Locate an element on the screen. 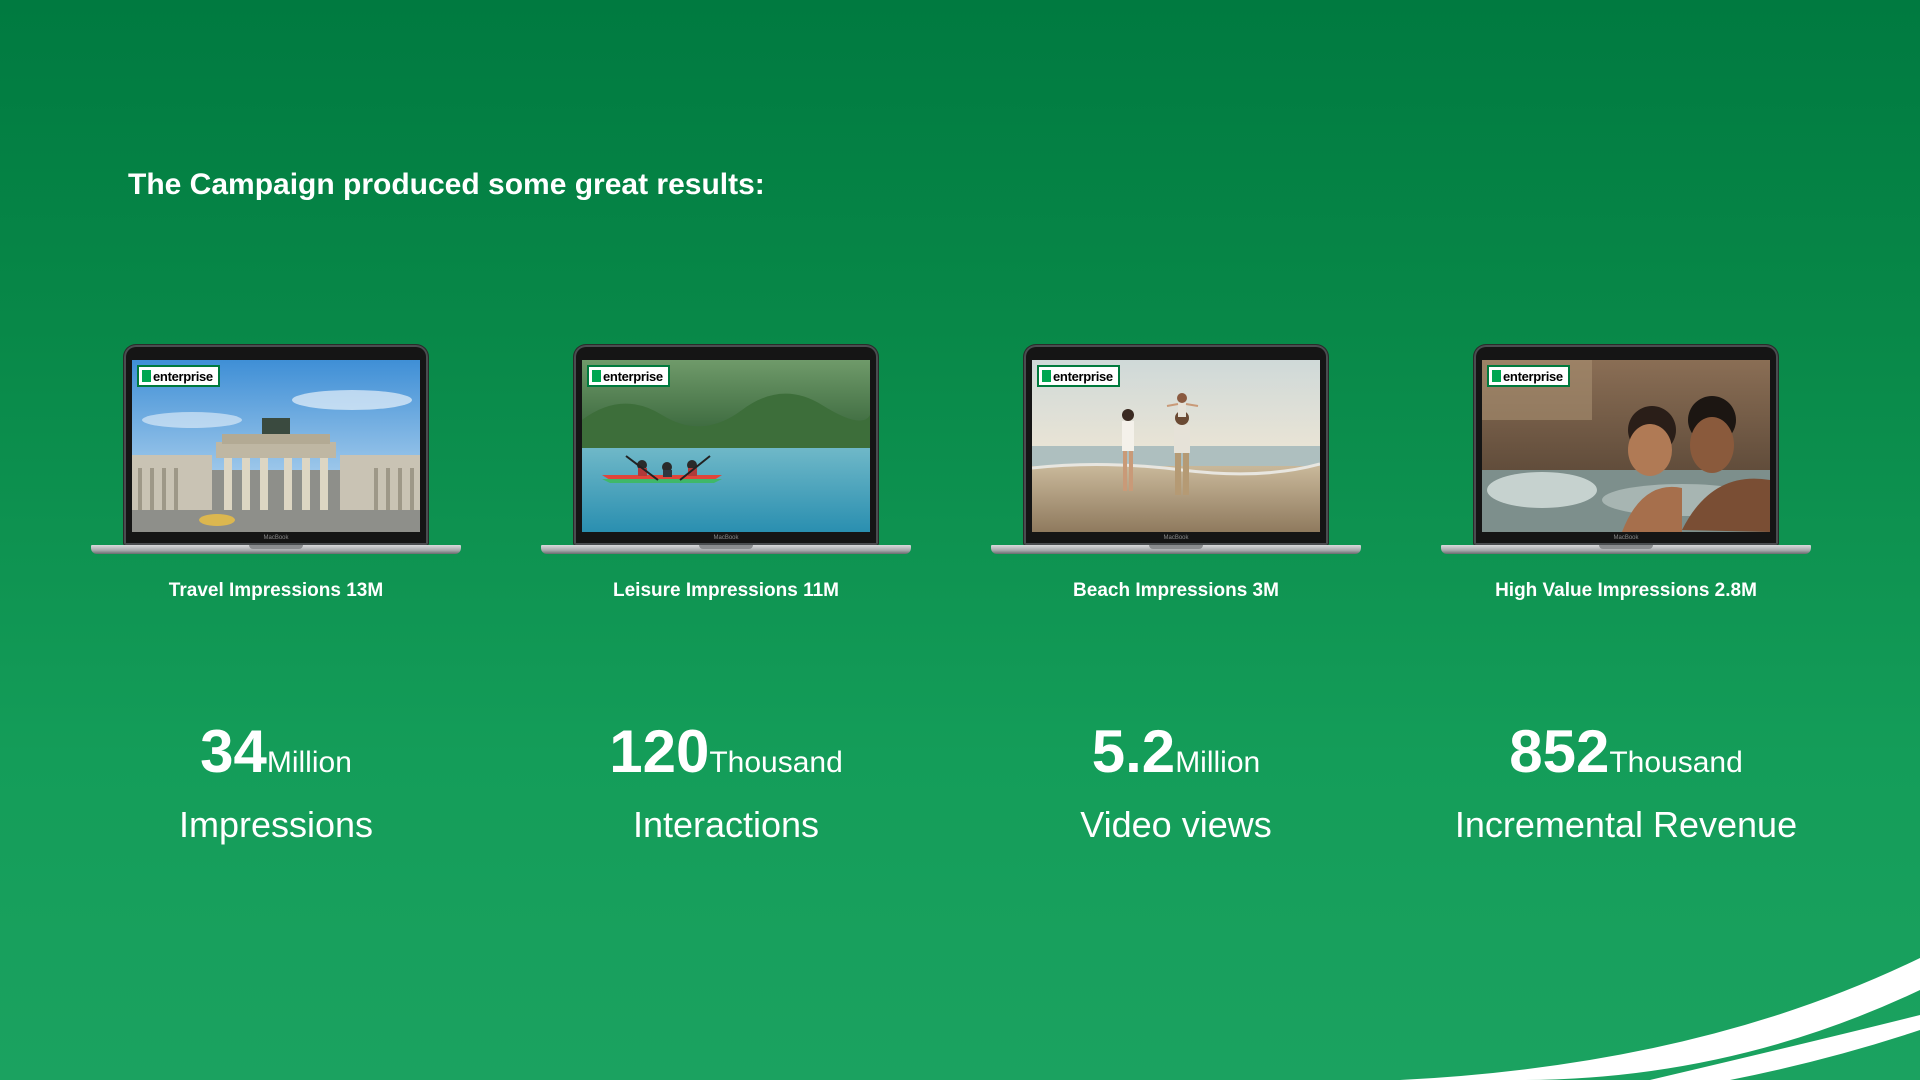 The image size is (1920, 1080). laptop-caption: High Value Impressions 2.8M is located at coordinates (1626, 590).